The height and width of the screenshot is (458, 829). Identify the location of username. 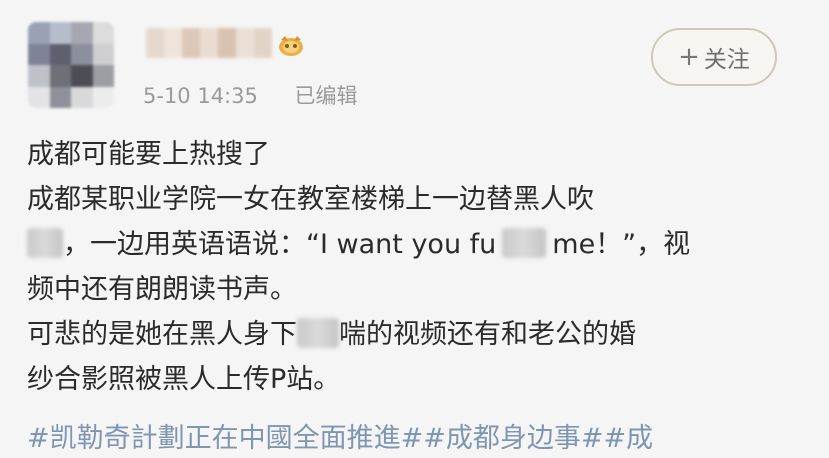
(209, 43).